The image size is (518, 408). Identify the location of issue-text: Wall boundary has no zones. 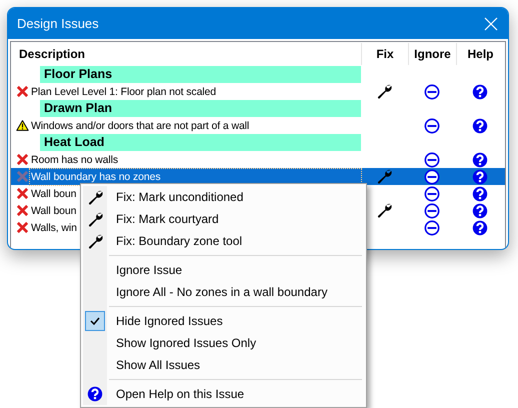
(195, 176).